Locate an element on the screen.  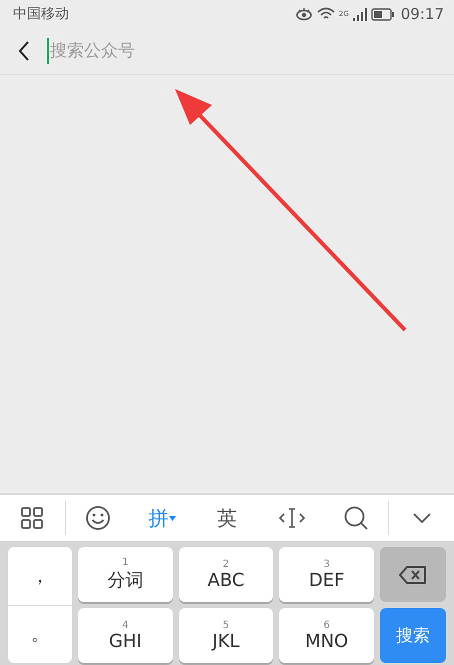
keyboard-key: 2 ABC is located at coordinates (226, 574).